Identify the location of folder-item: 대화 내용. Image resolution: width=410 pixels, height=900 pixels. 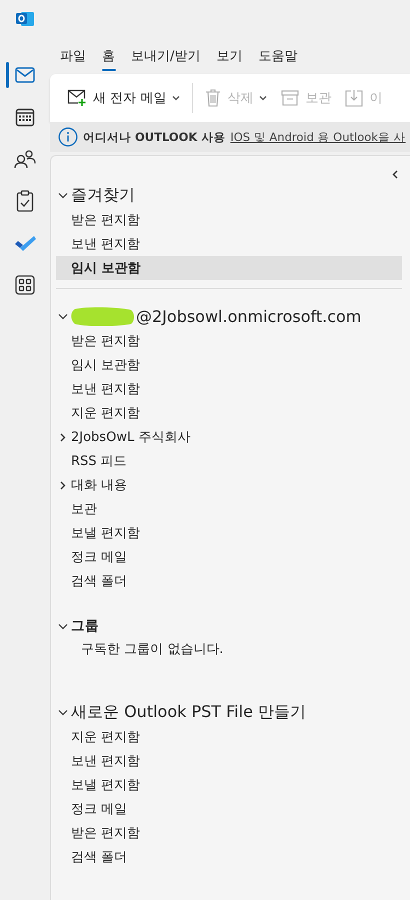
(229, 485).